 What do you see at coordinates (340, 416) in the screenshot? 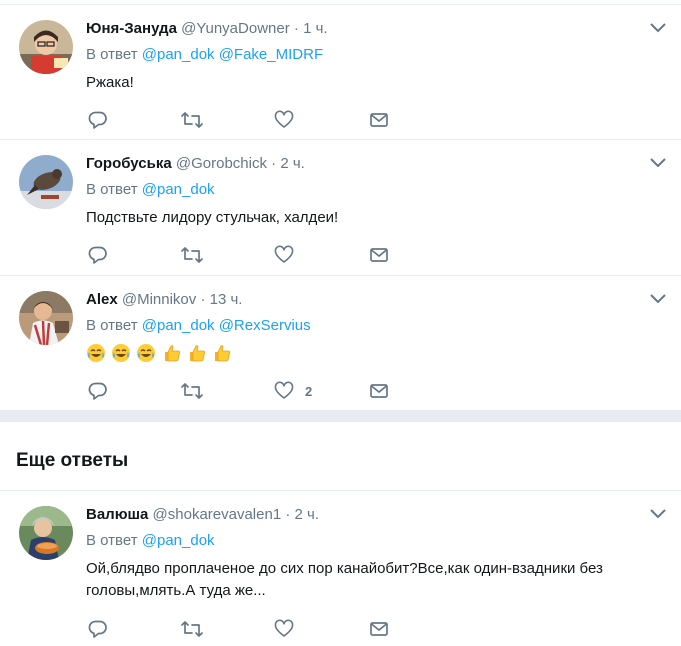
I see `section-divider` at bounding box center [340, 416].